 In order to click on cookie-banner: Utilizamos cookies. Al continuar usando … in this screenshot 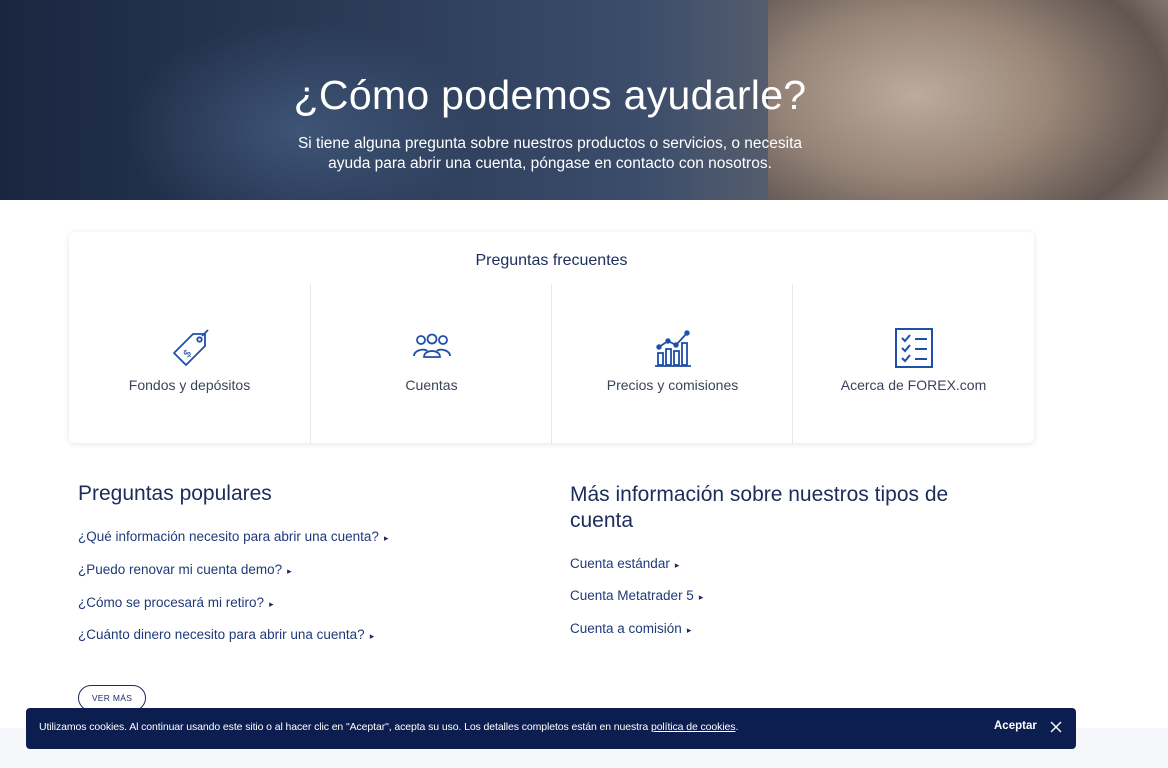, I will do `click(551, 728)`.